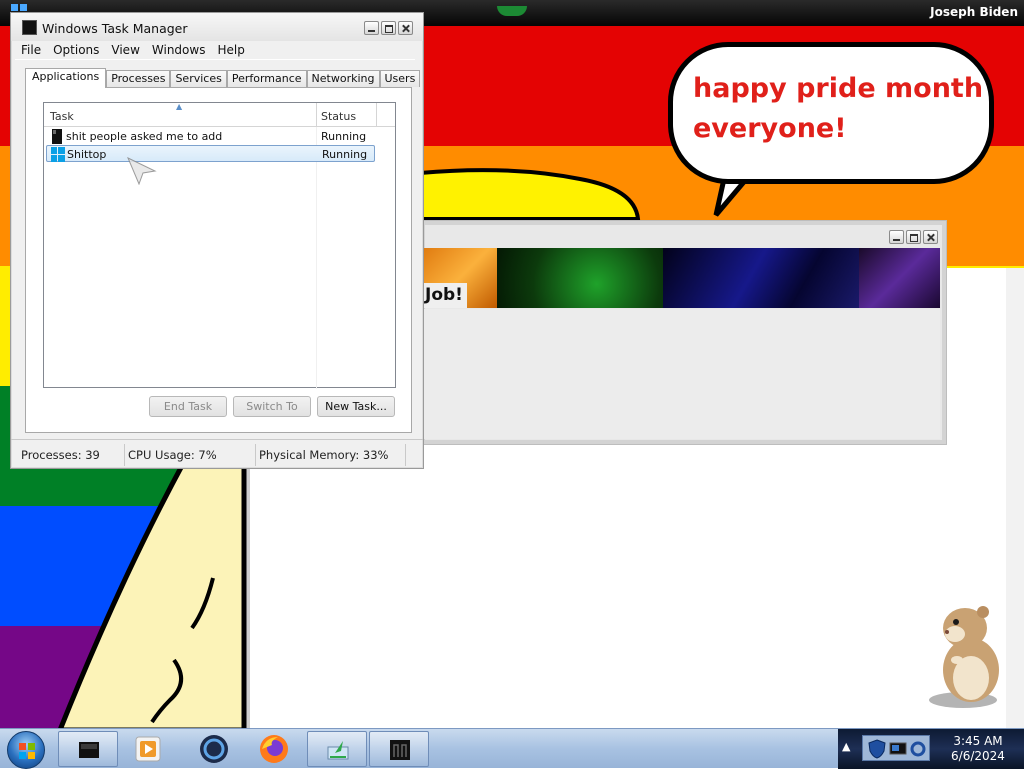 The height and width of the screenshot is (769, 1024). What do you see at coordinates (846, 746) in the screenshot?
I see `show-hidden-icons-chevron-icon: ▲` at bounding box center [846, 746].